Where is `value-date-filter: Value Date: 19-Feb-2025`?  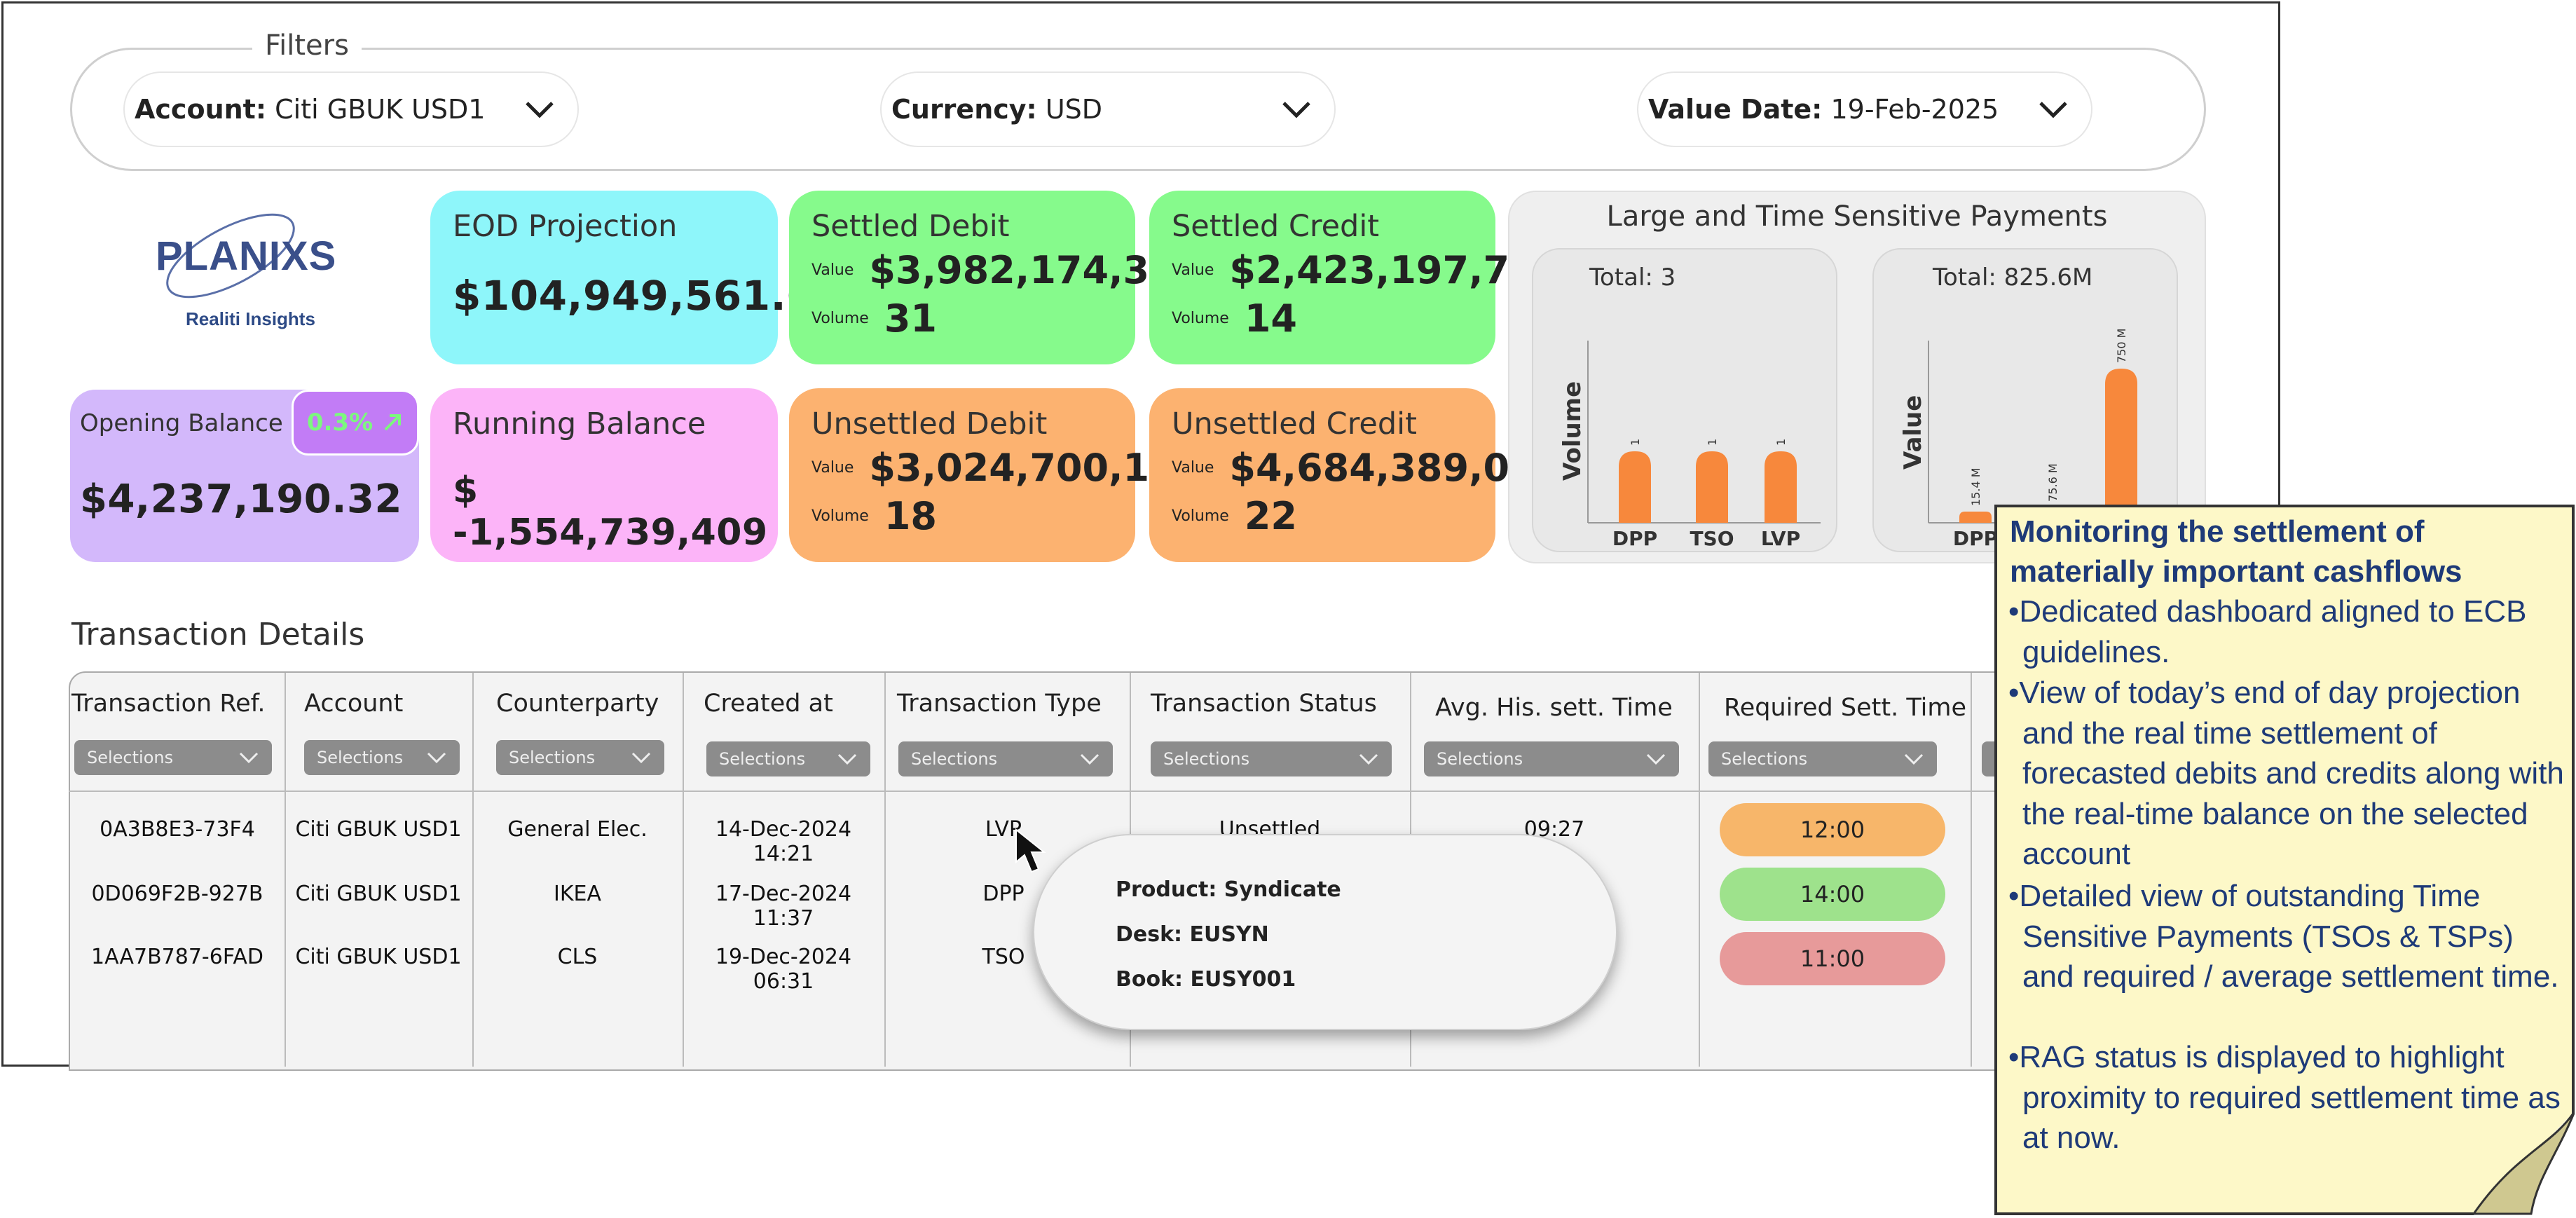 value-date-filter: Value Date: 19-Feb-2025 is located at coordinates (1864, 109).